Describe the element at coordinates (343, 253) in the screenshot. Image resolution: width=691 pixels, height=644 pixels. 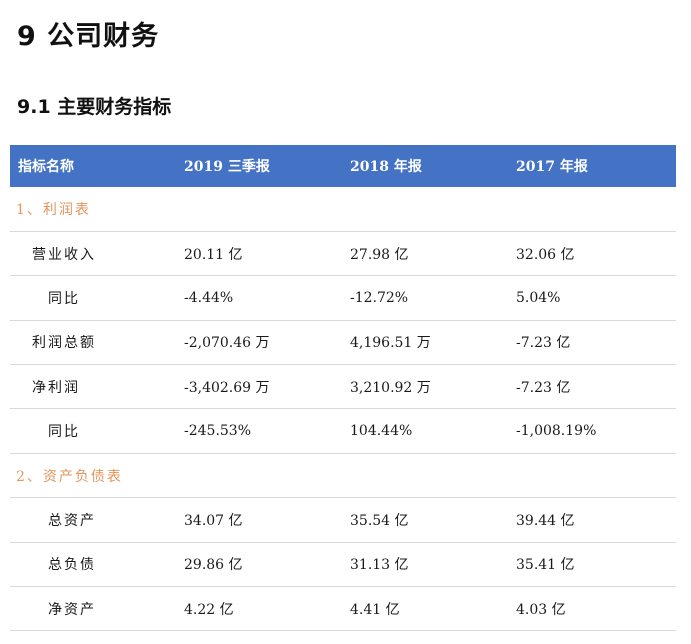
I see `table-row: 营业收入 20.11 亿 27.98 亿 32.06 亿` at that location.